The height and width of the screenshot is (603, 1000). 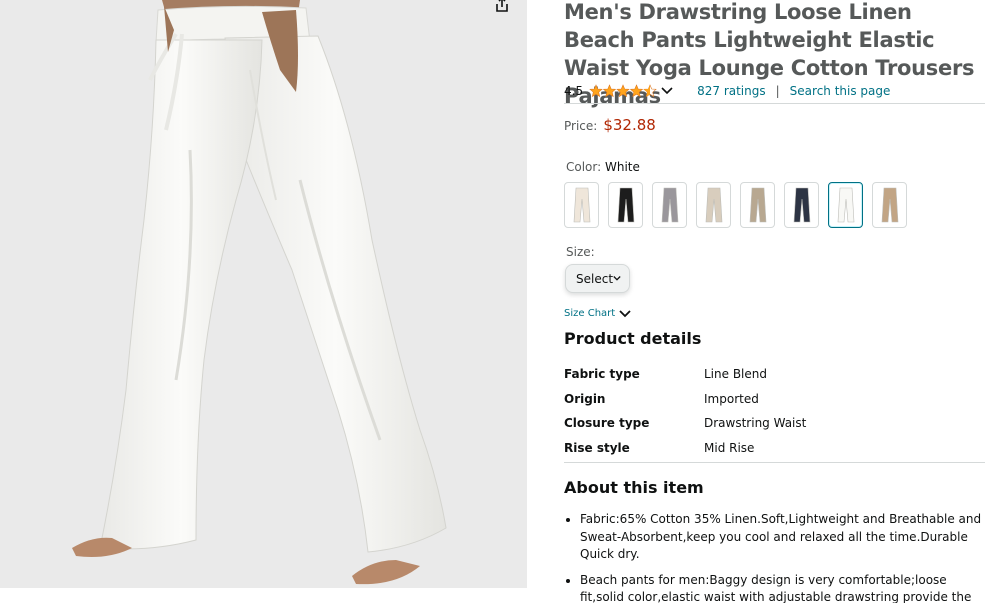 I want to click on color-label: Color:, so click(x=584, y=167).